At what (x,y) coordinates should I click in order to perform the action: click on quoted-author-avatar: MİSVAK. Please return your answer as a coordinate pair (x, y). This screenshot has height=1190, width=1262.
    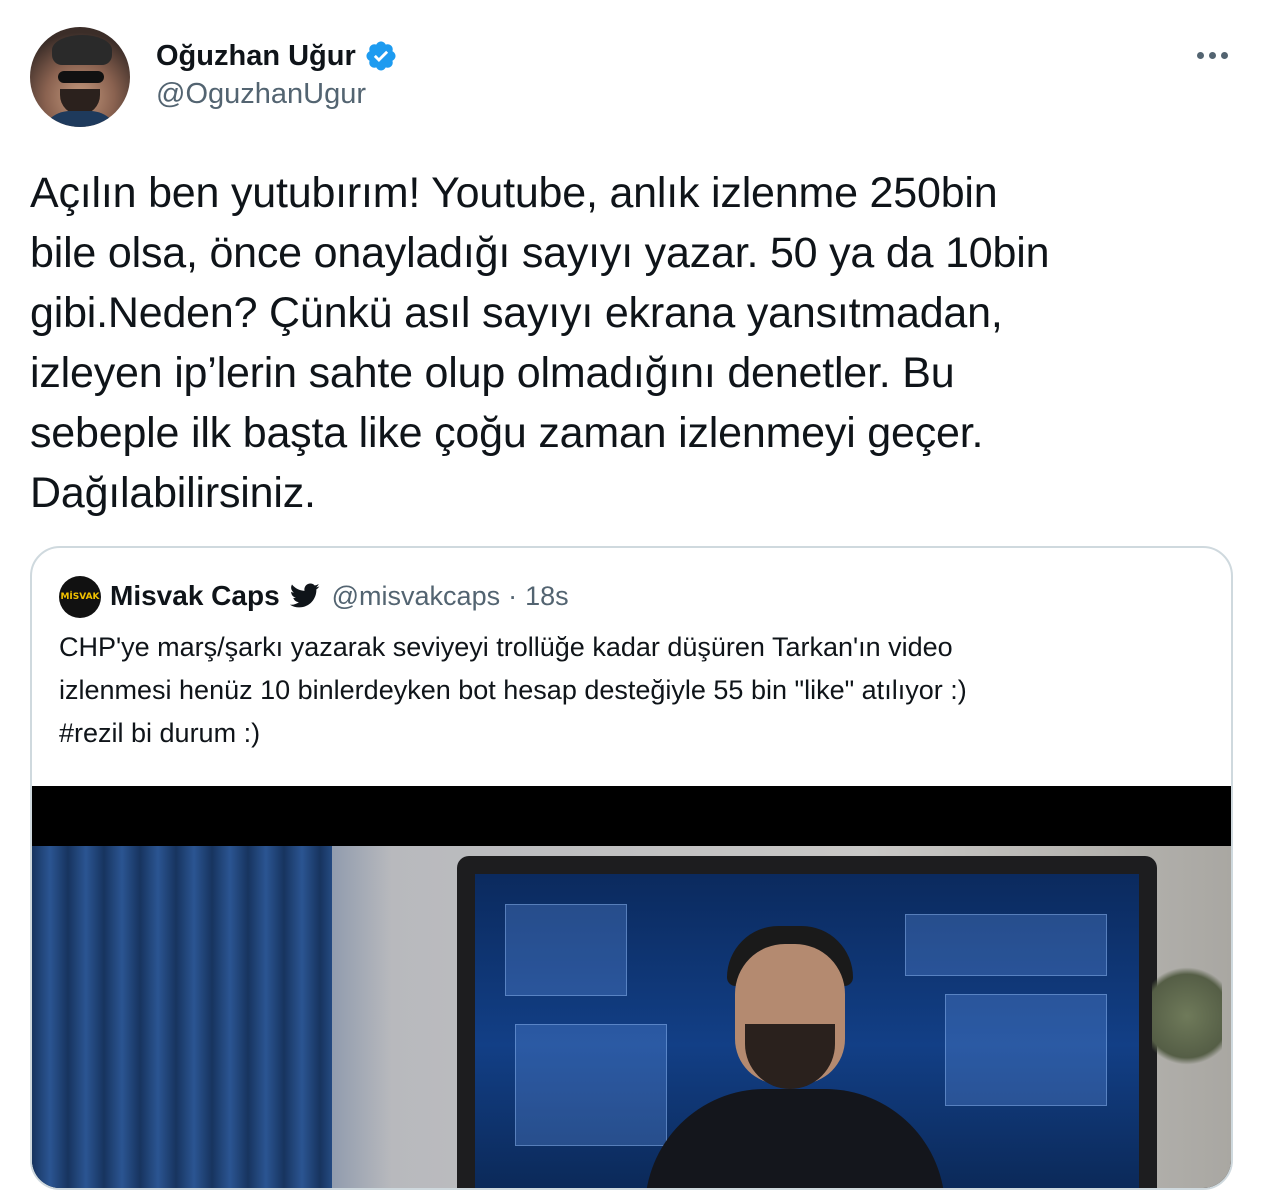
    Looking at the image, I should click on (80, 597).